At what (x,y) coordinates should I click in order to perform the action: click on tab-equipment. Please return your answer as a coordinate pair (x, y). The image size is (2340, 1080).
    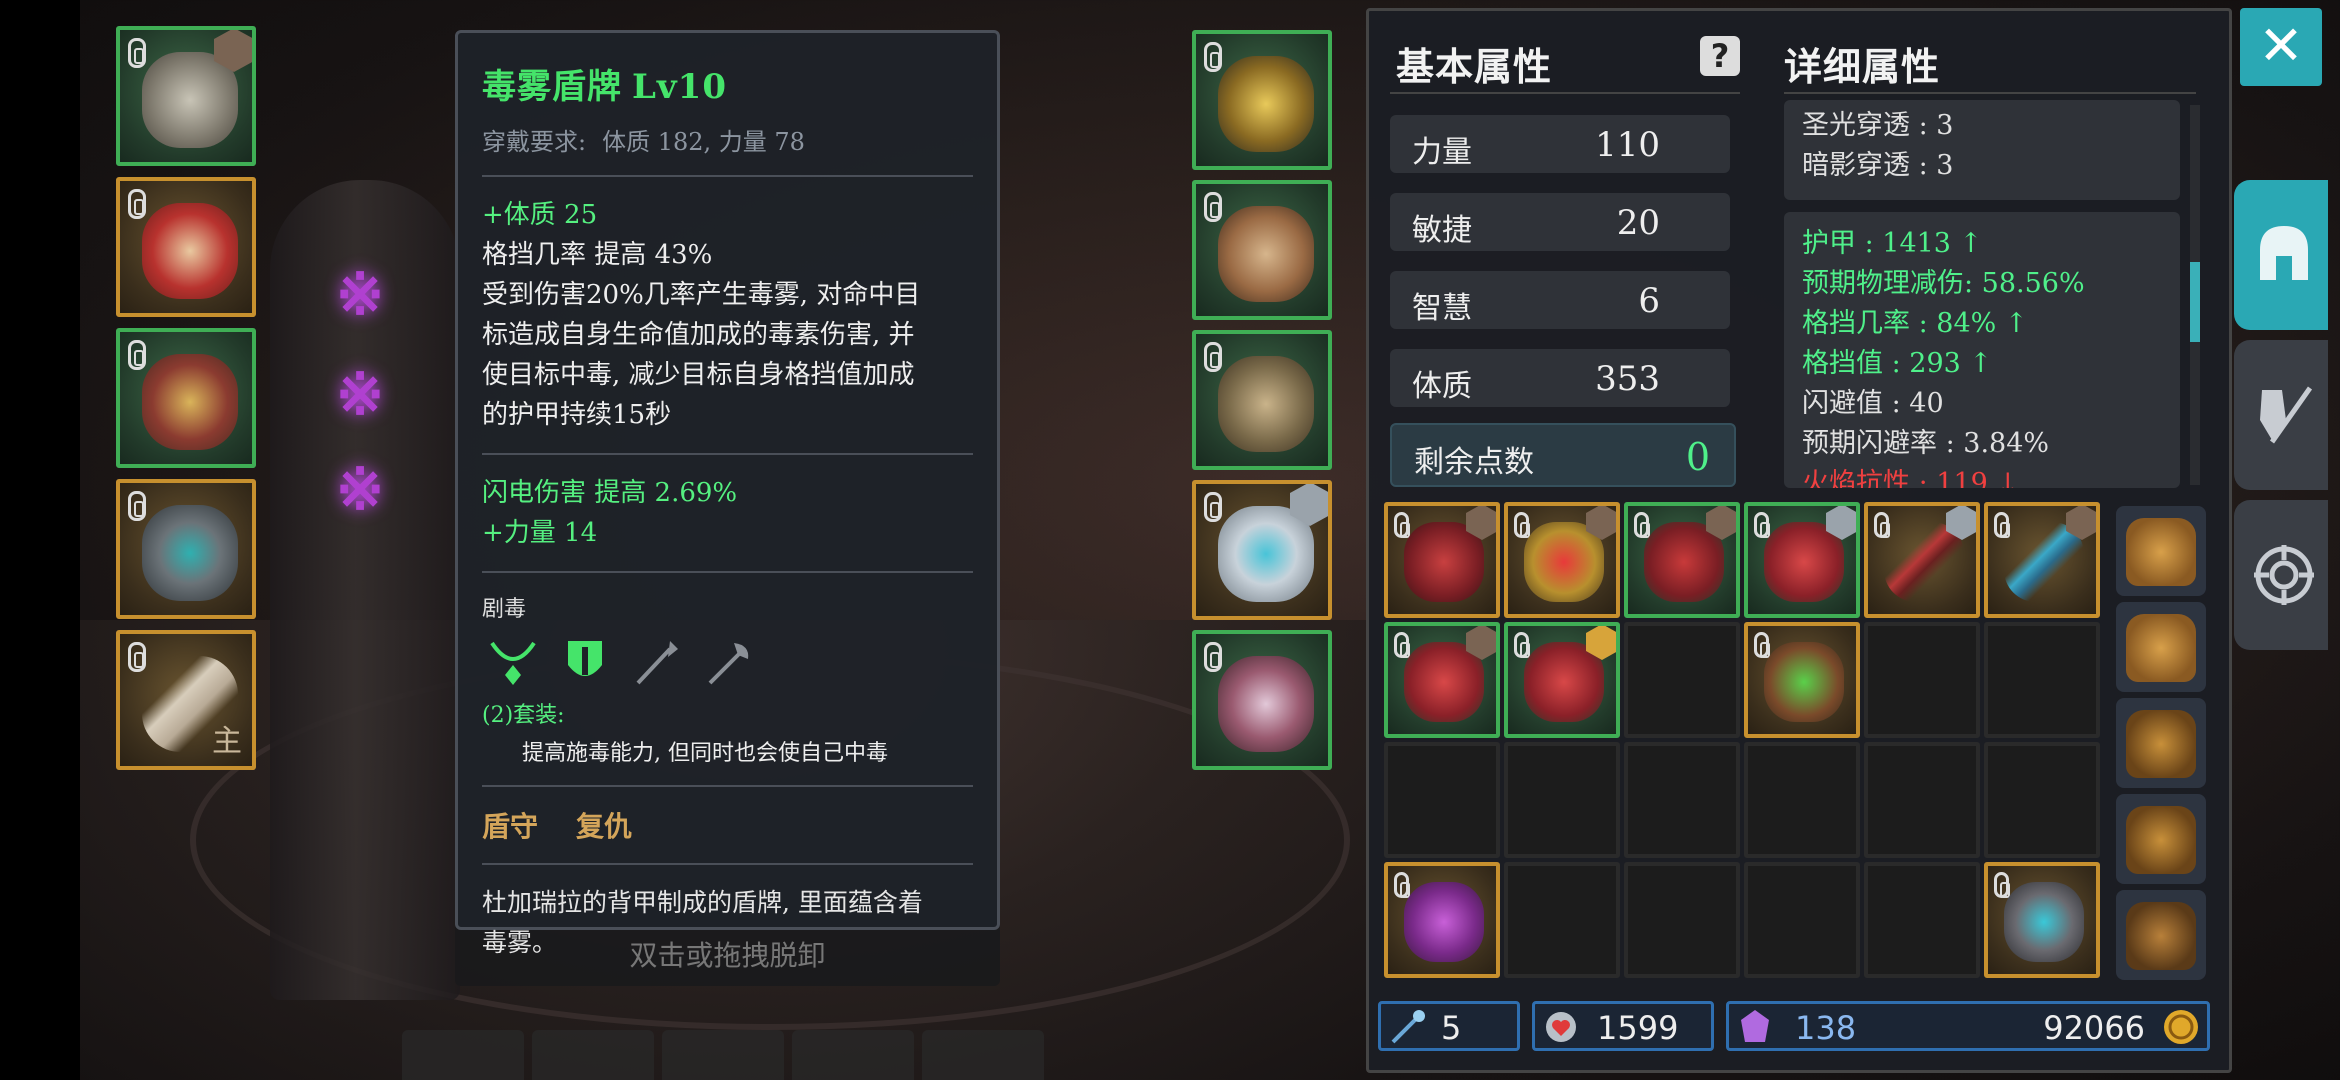
    Looking at the image, I should click on (2281, 255).